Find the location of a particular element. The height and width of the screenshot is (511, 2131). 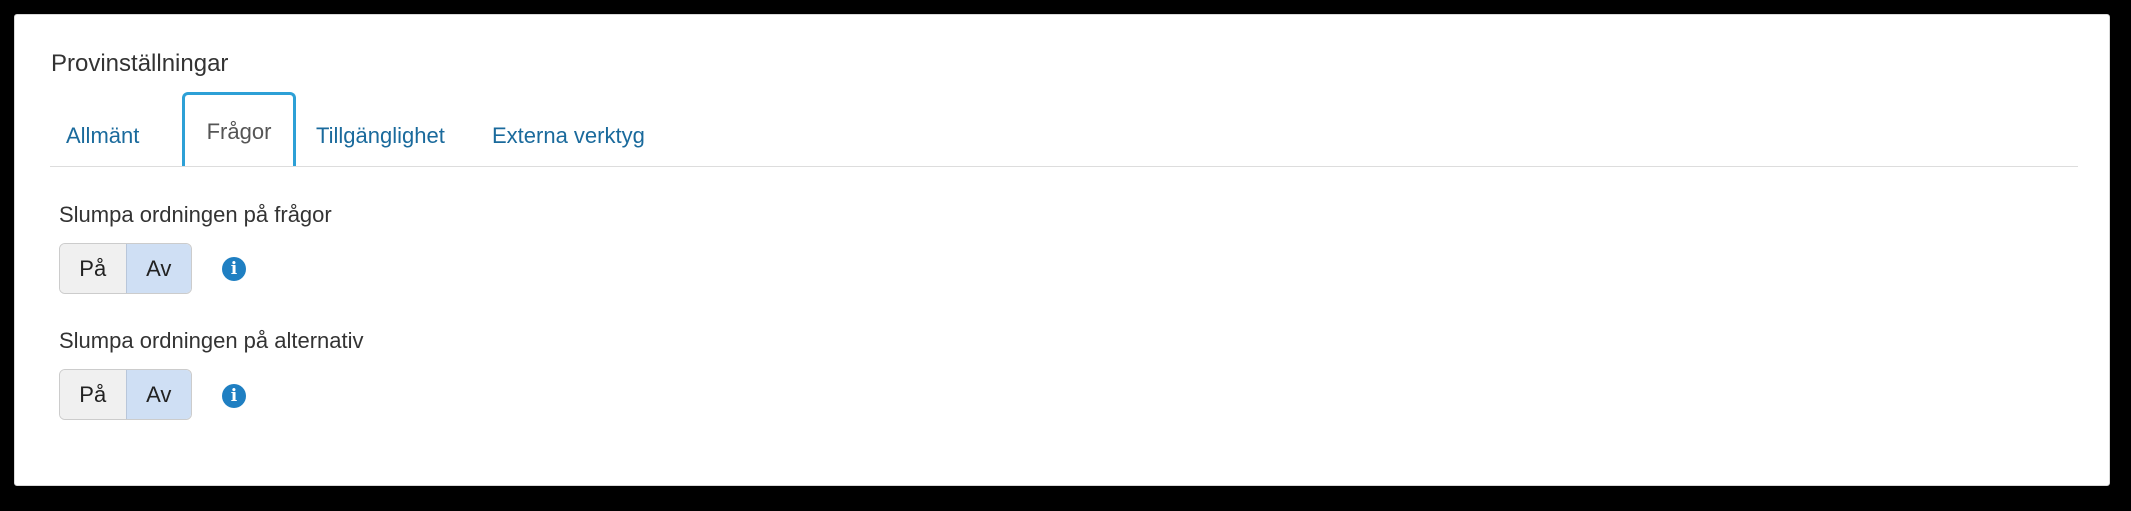

shuffle-alternatives-label: Slumpa ordningen på alternativ is located at coordinates (211, 340).